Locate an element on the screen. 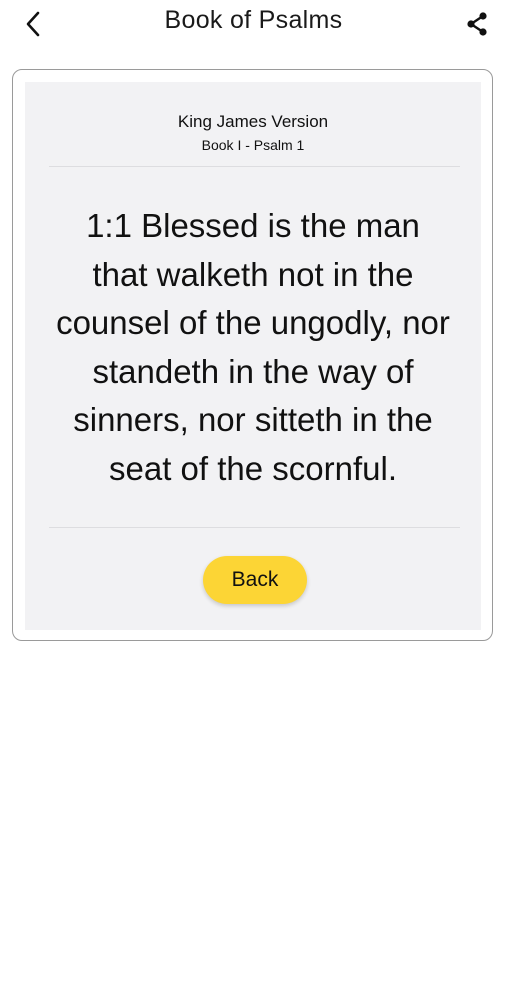 Image resolution: width=507 pixels, height=1000 pixels. page-title: Book of Psalms is located at coordinates (253, 20).